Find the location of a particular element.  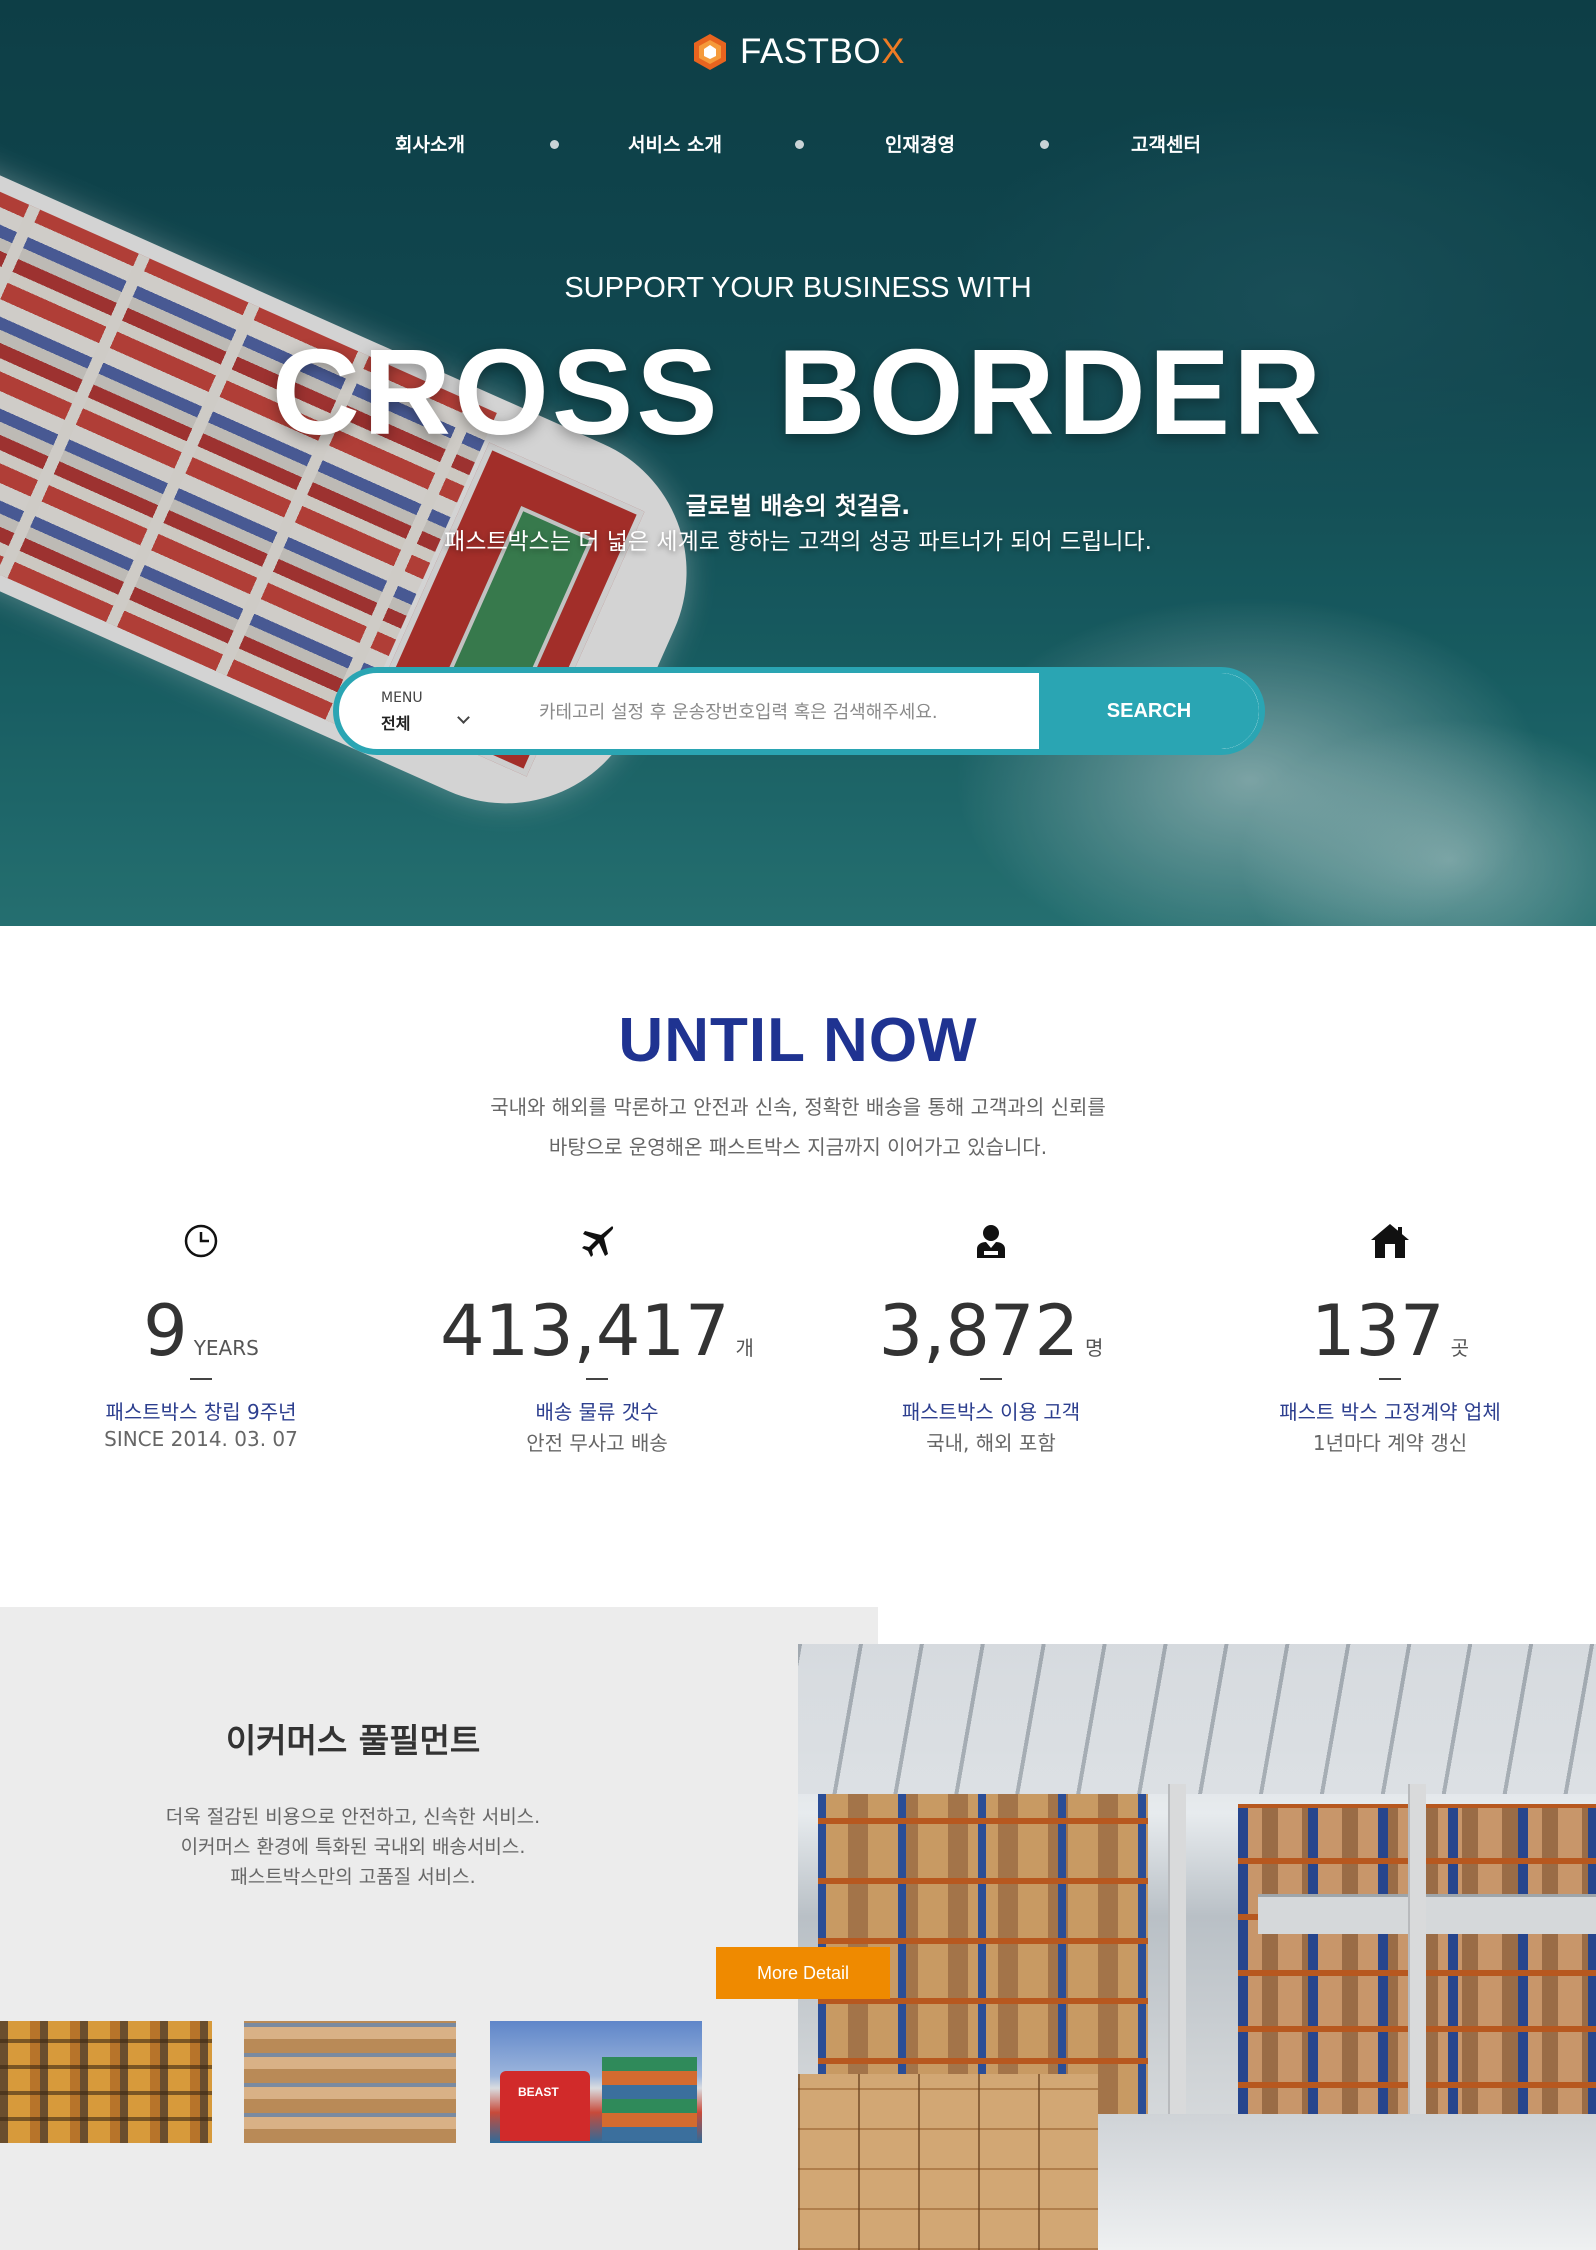

person-icon is located at coordinates (991, 1241).